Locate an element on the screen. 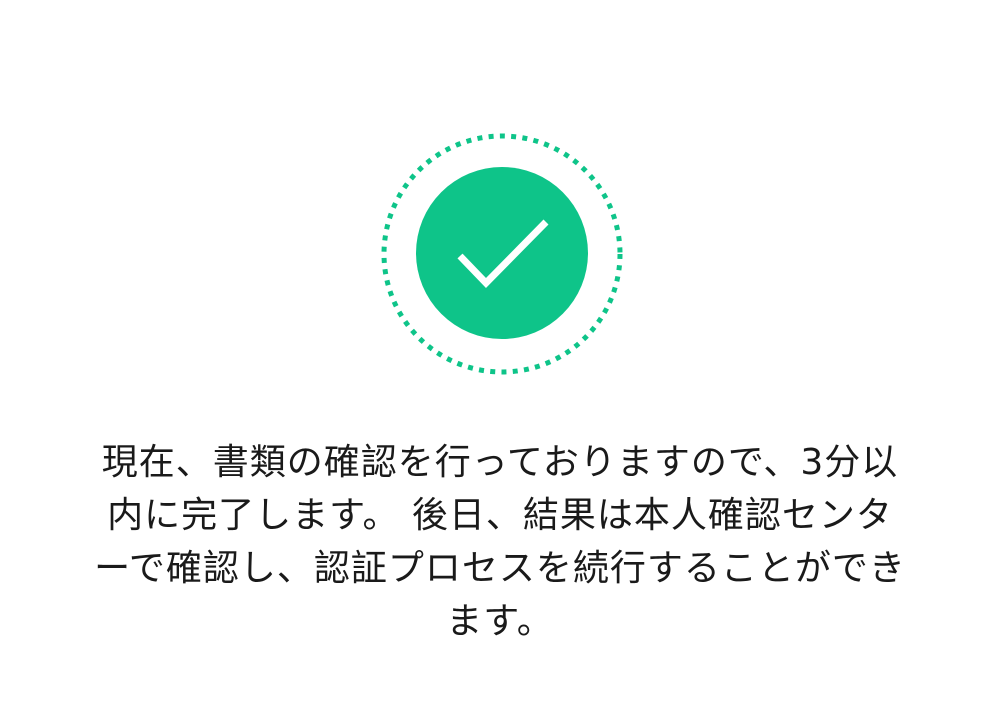 This screenshot has height=726, width=1000. filled-circle is located at coordinates (502, 253).